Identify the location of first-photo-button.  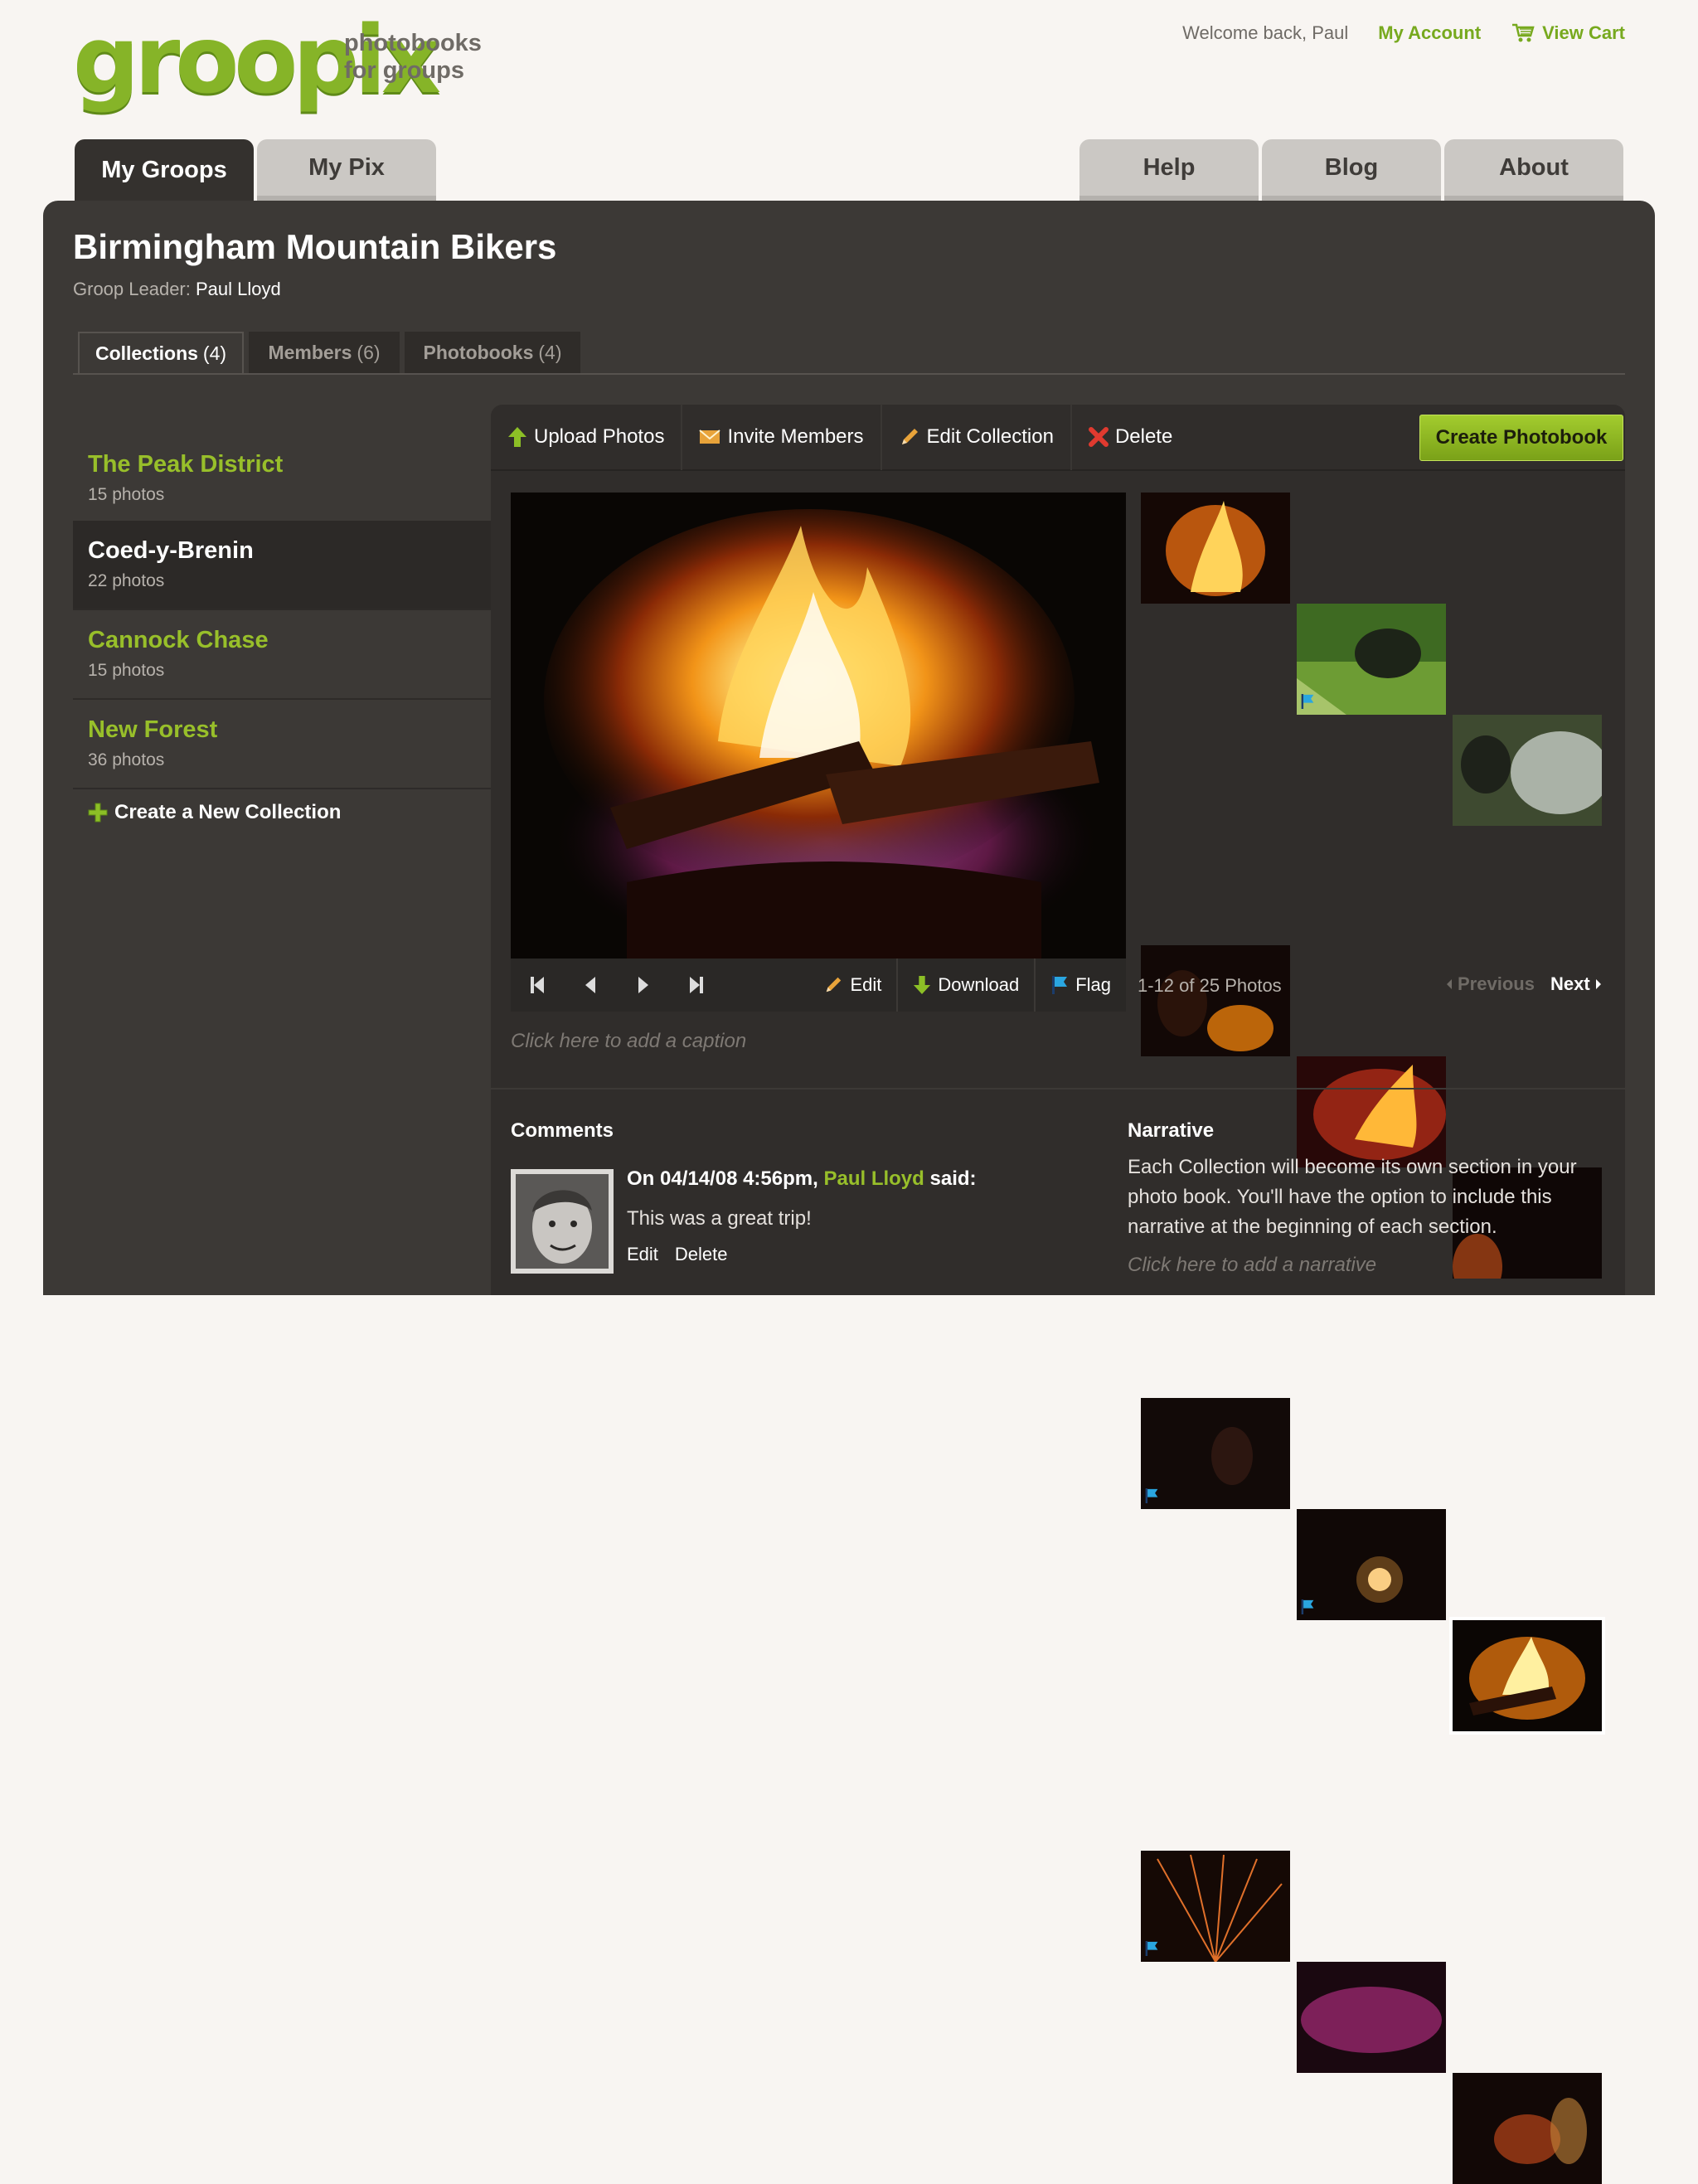
(537, 985).